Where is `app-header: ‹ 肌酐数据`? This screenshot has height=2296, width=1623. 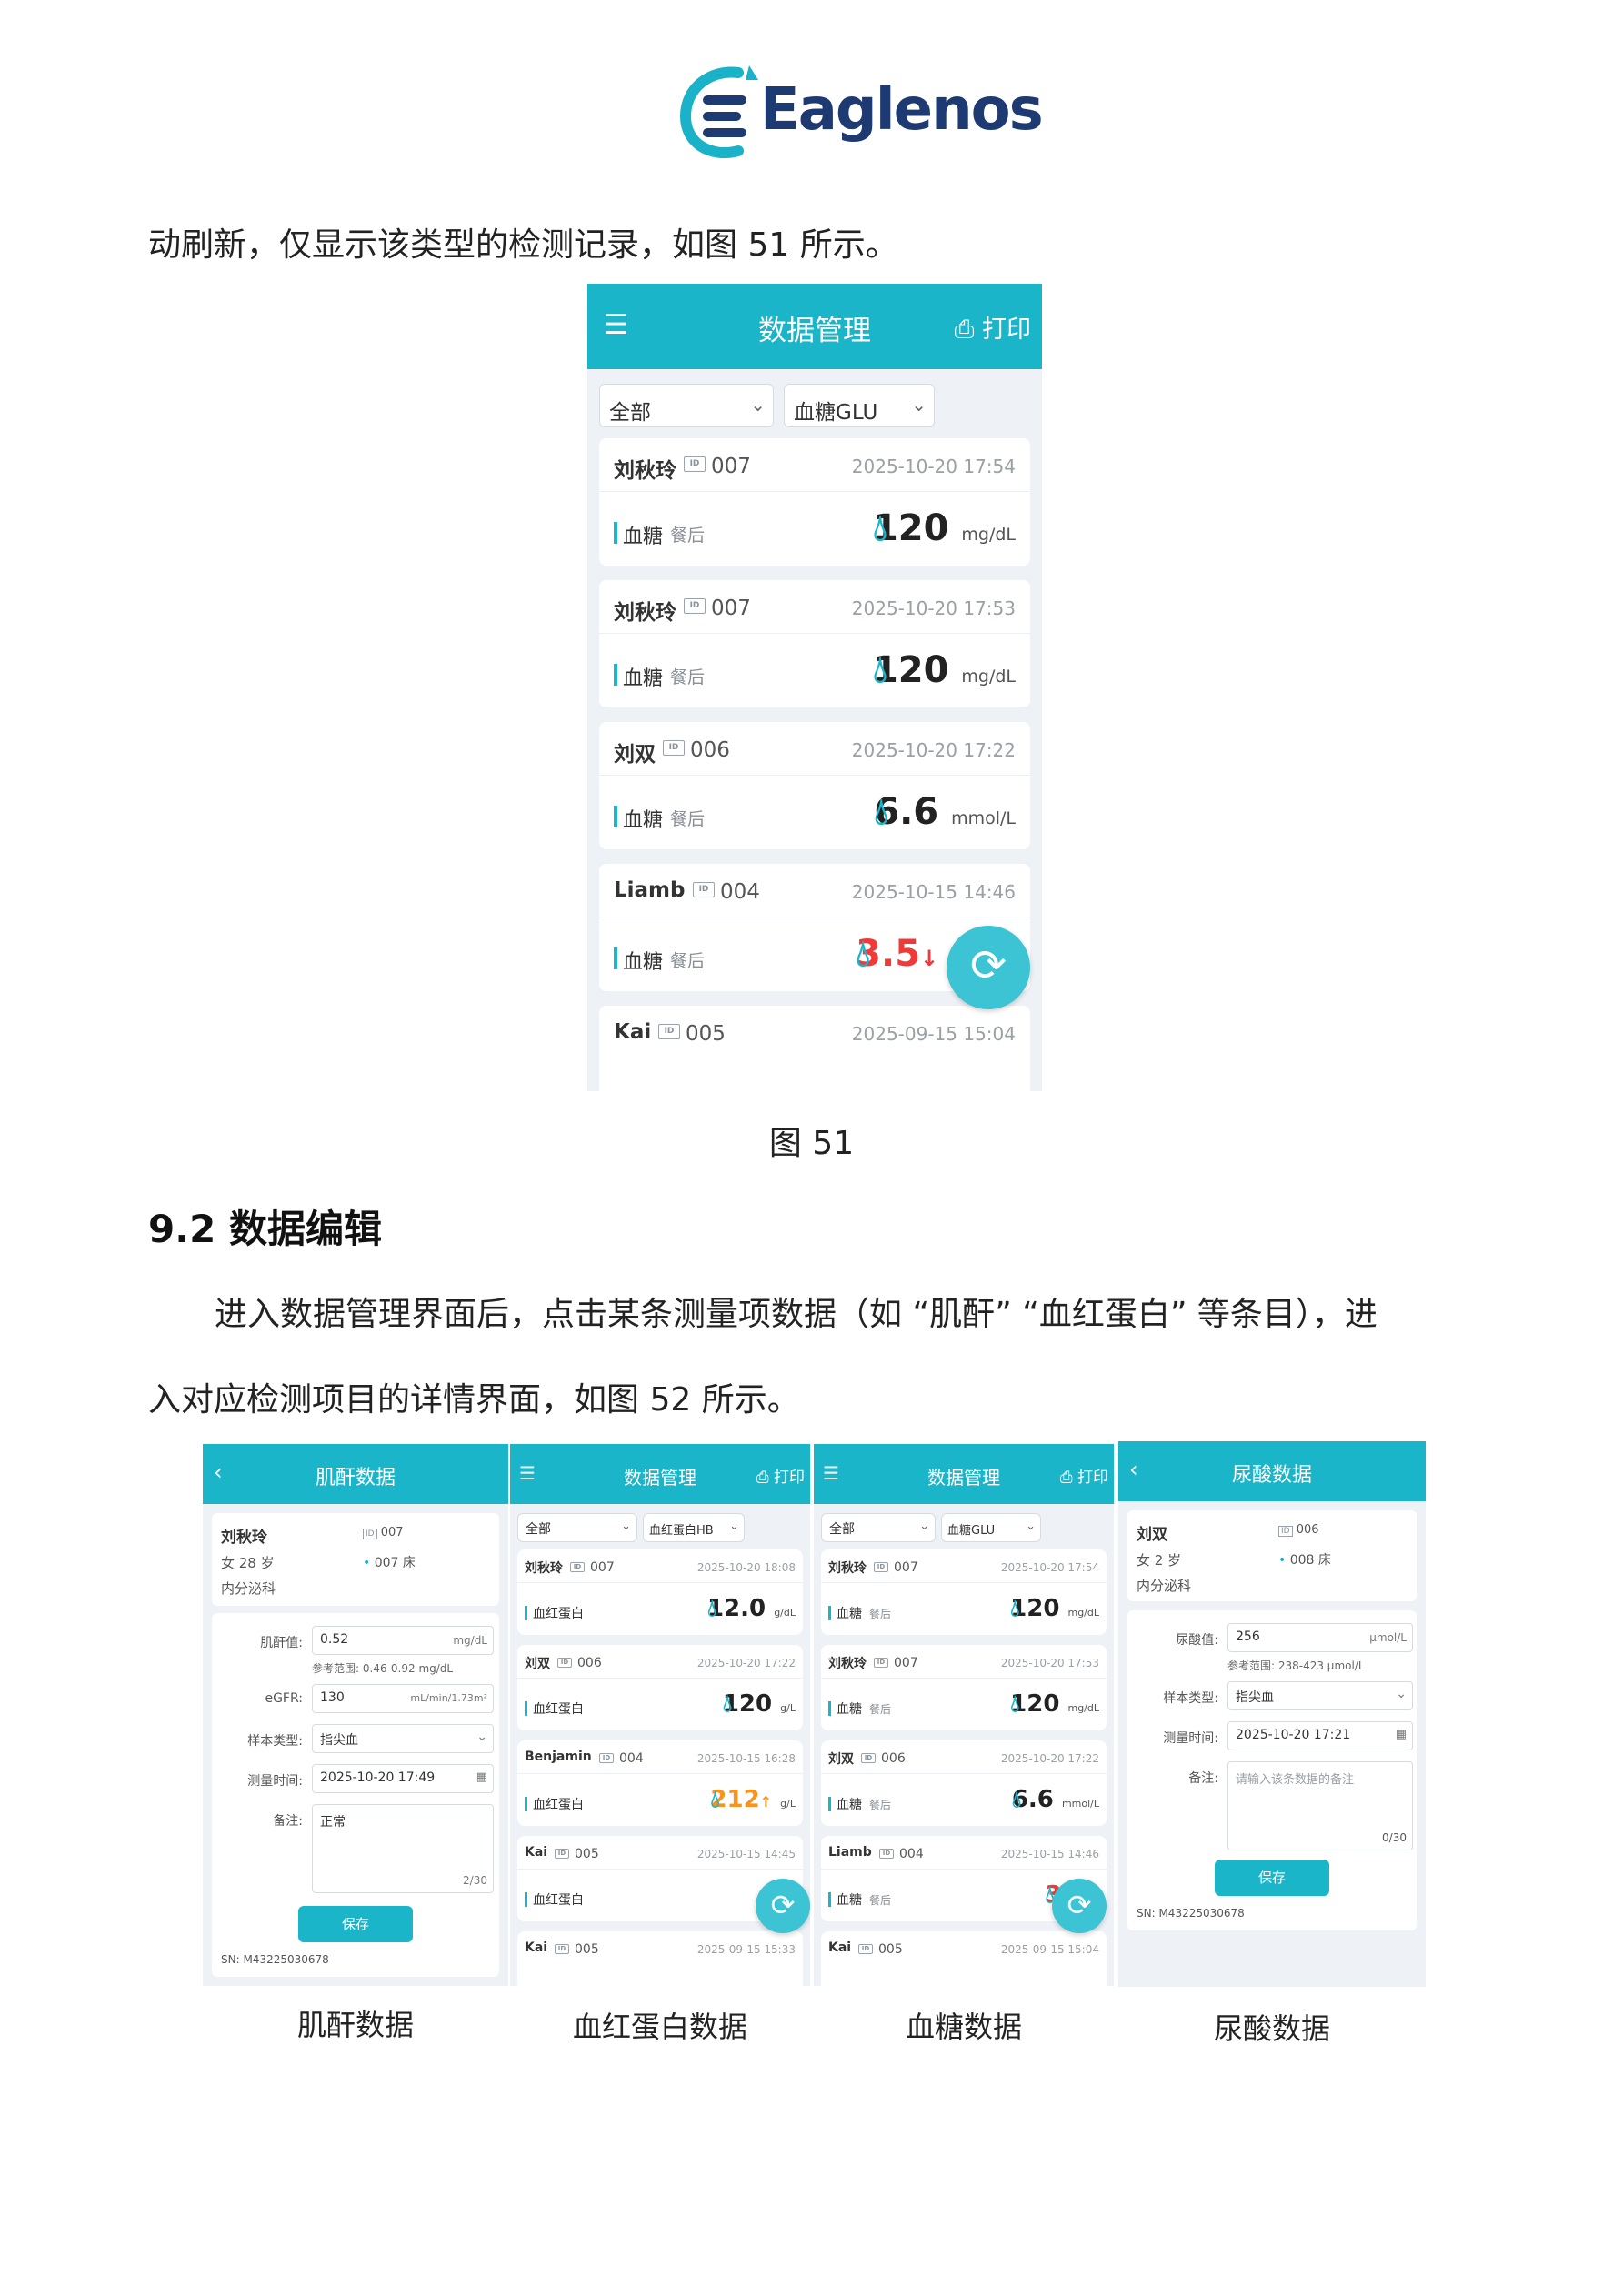 app-header: ‹ 肌酐数据 is located at coordinates (355, 1474).